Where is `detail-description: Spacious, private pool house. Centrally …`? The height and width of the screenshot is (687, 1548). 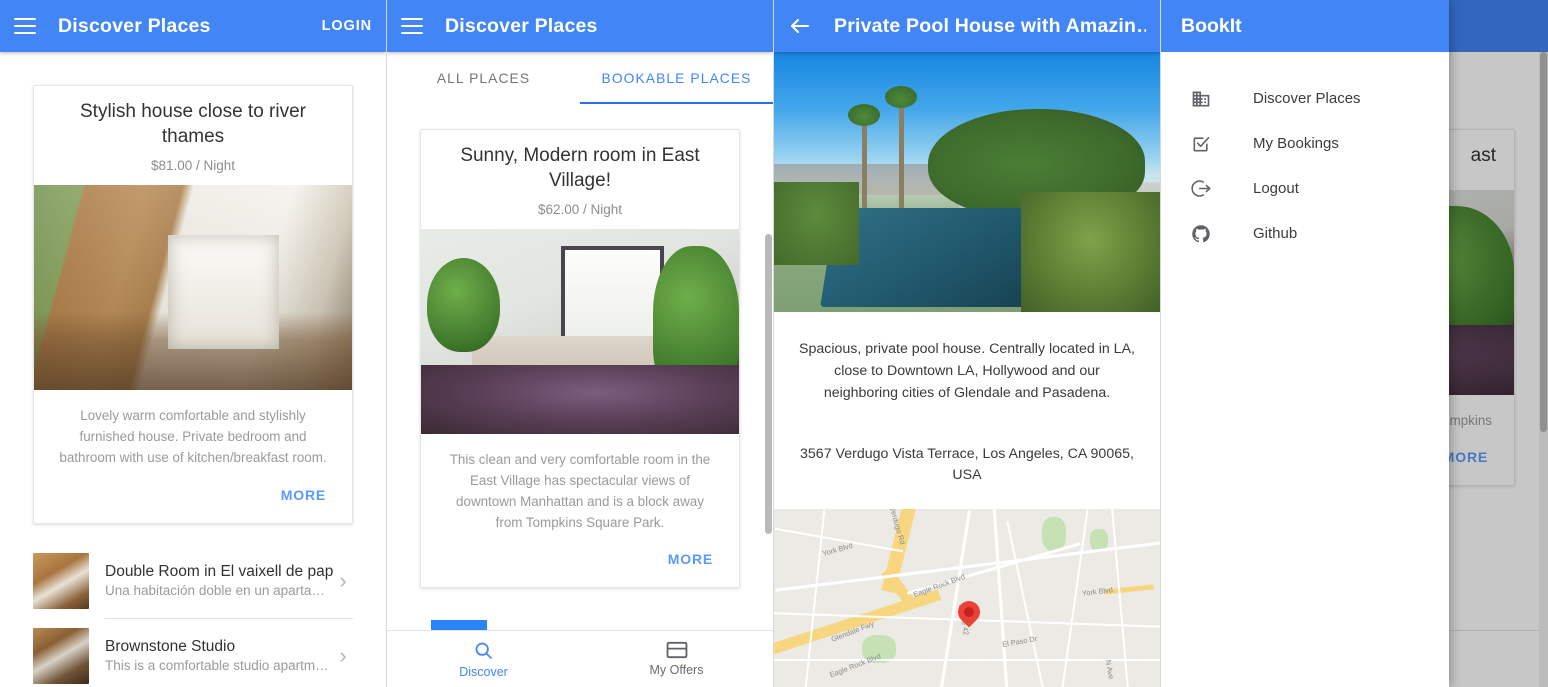
detail-description: Spacious, private pool house. Centrally … is located at coordinates (967, 371).